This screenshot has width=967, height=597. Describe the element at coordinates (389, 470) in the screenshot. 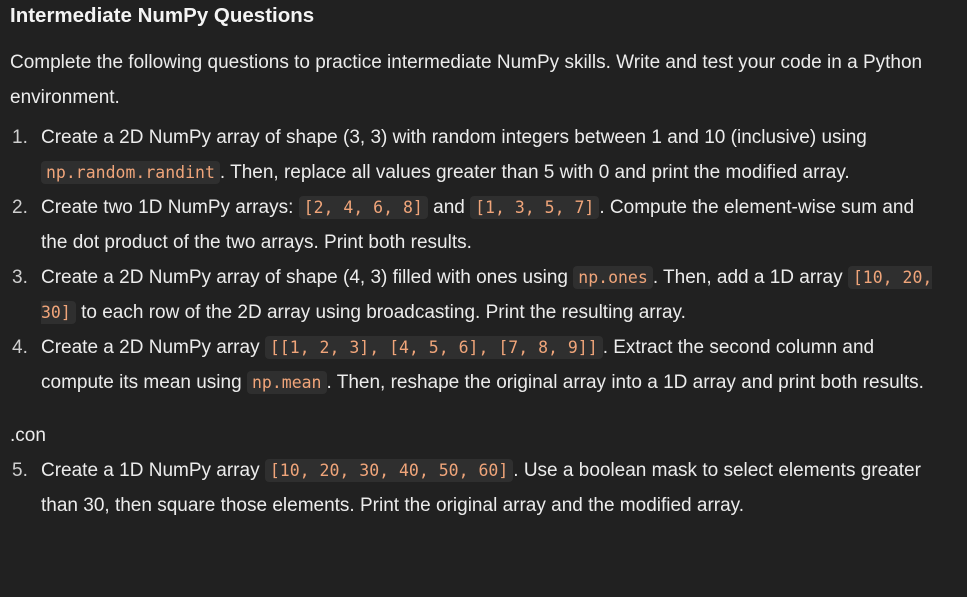

I see `inline-code: [10, 20, 30, 40, 50, 60]` at that location.